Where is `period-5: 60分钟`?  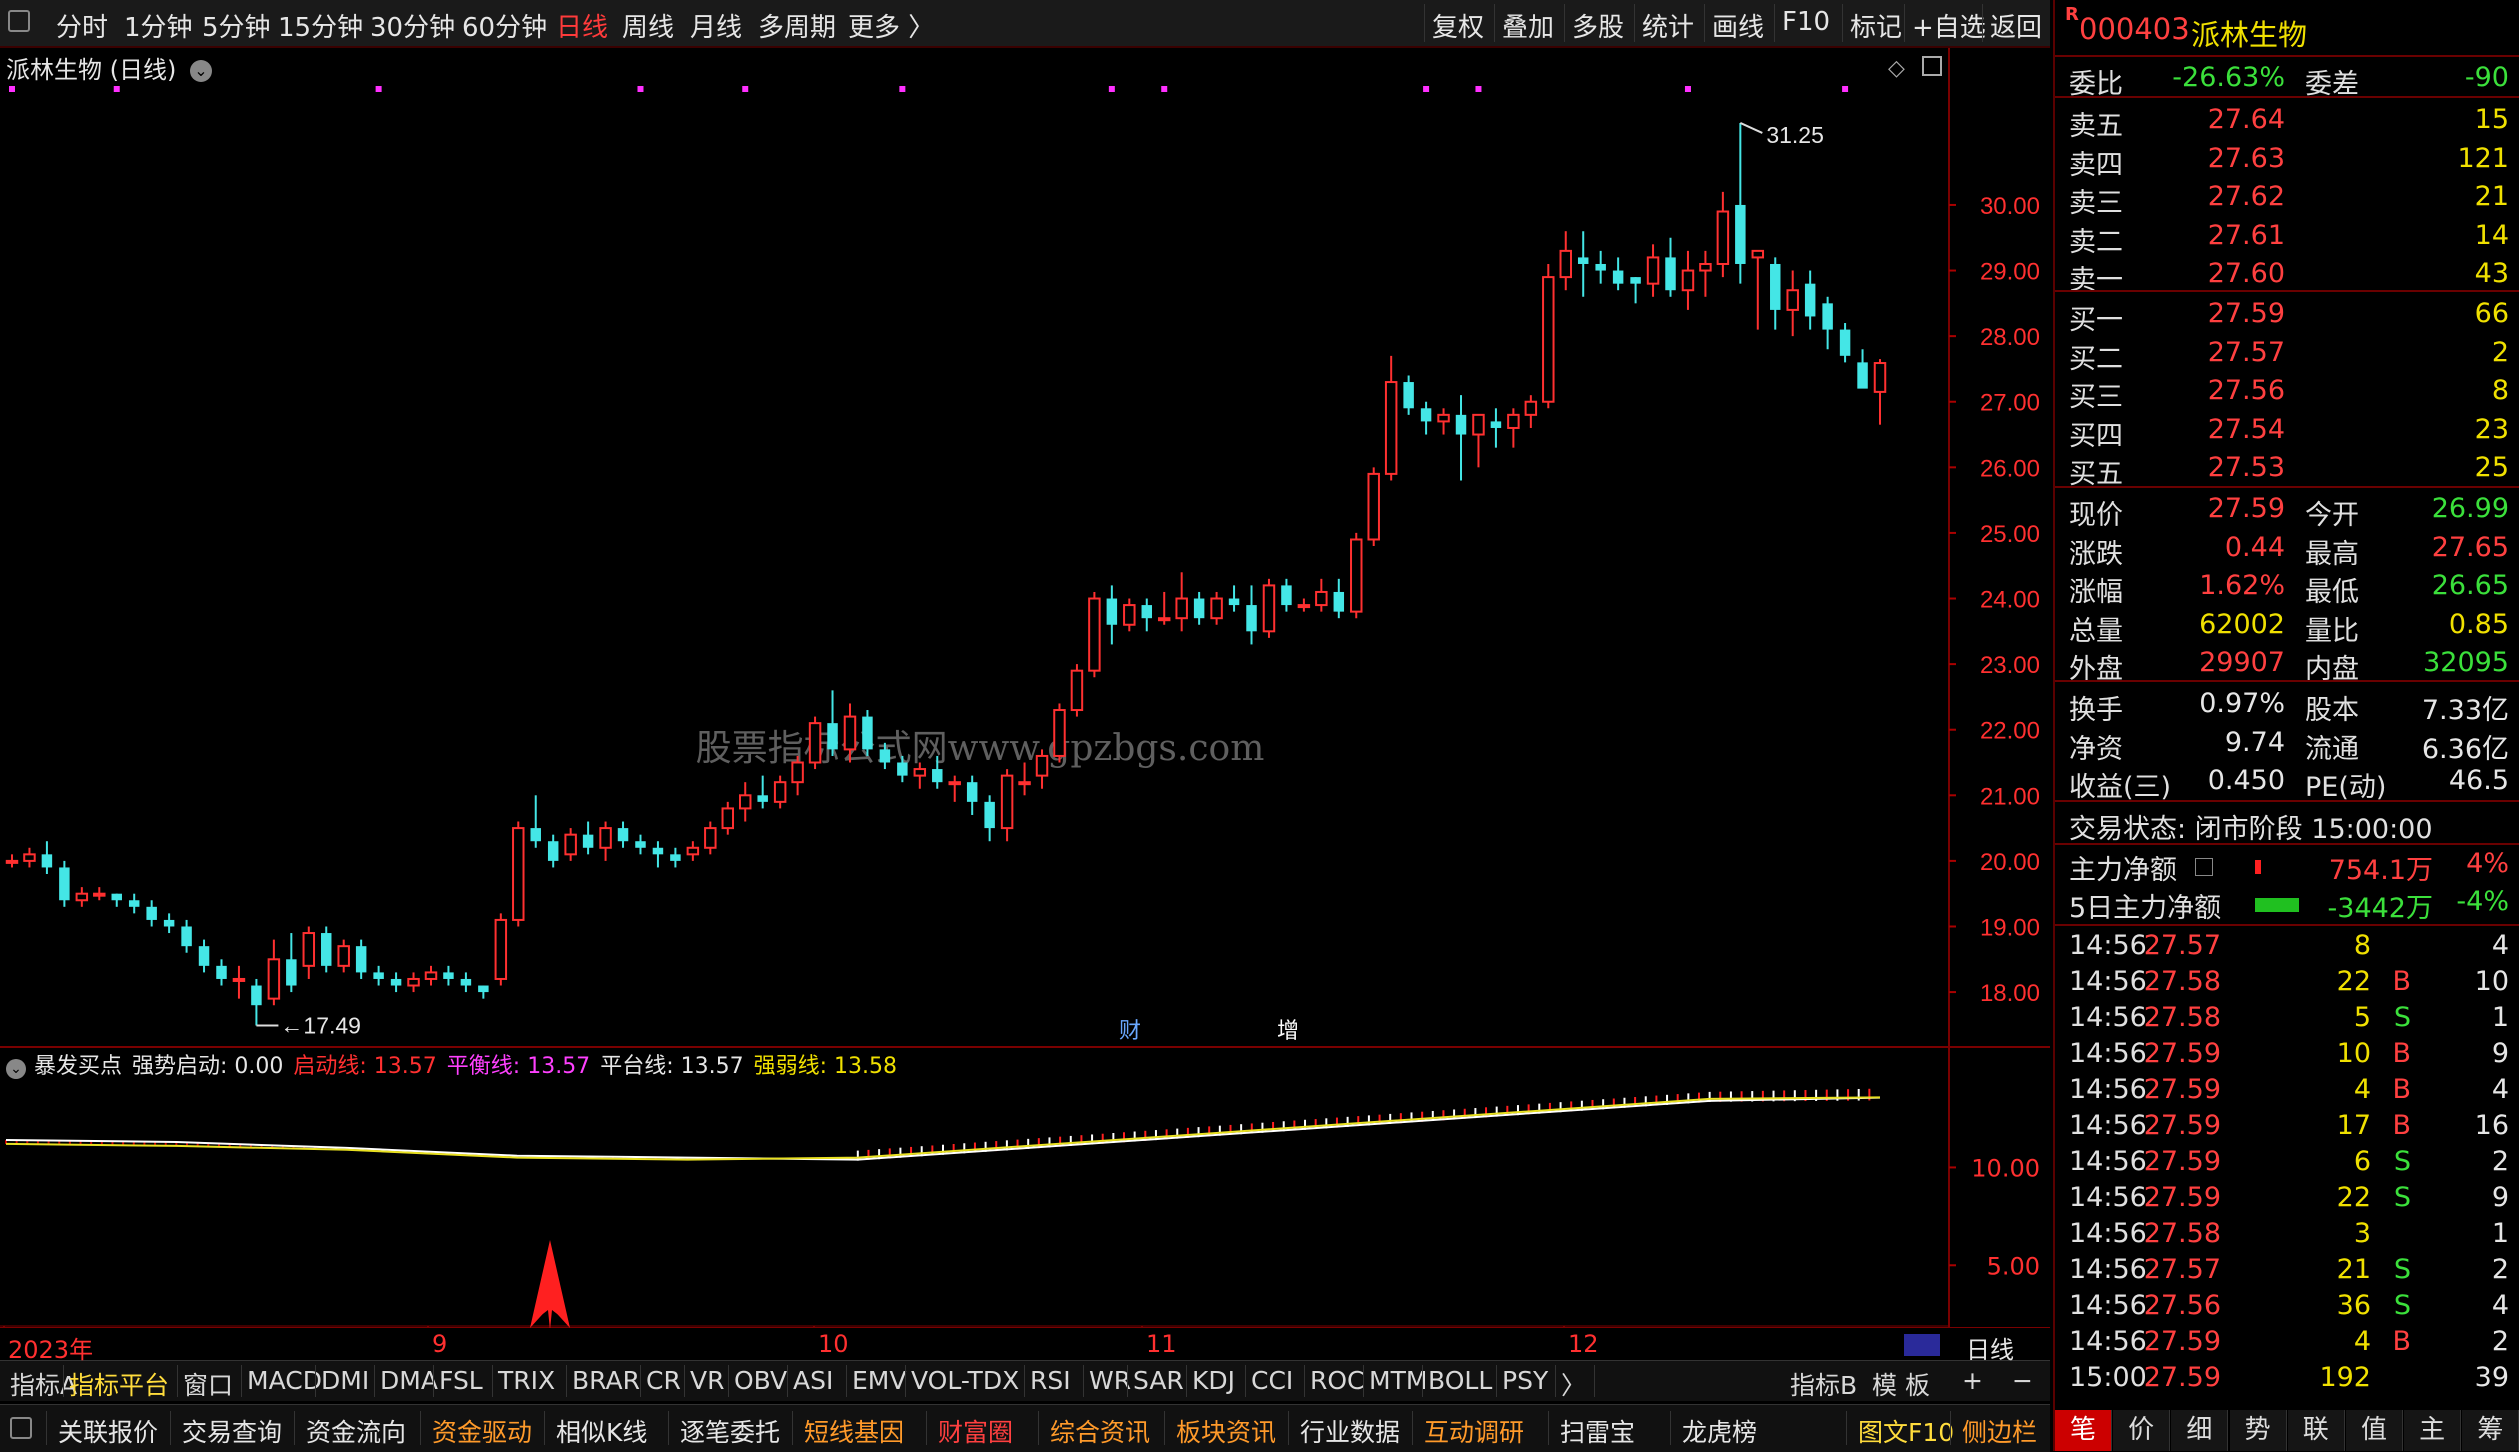
period-5: 60分钟 is located at coordinates (504, 25).